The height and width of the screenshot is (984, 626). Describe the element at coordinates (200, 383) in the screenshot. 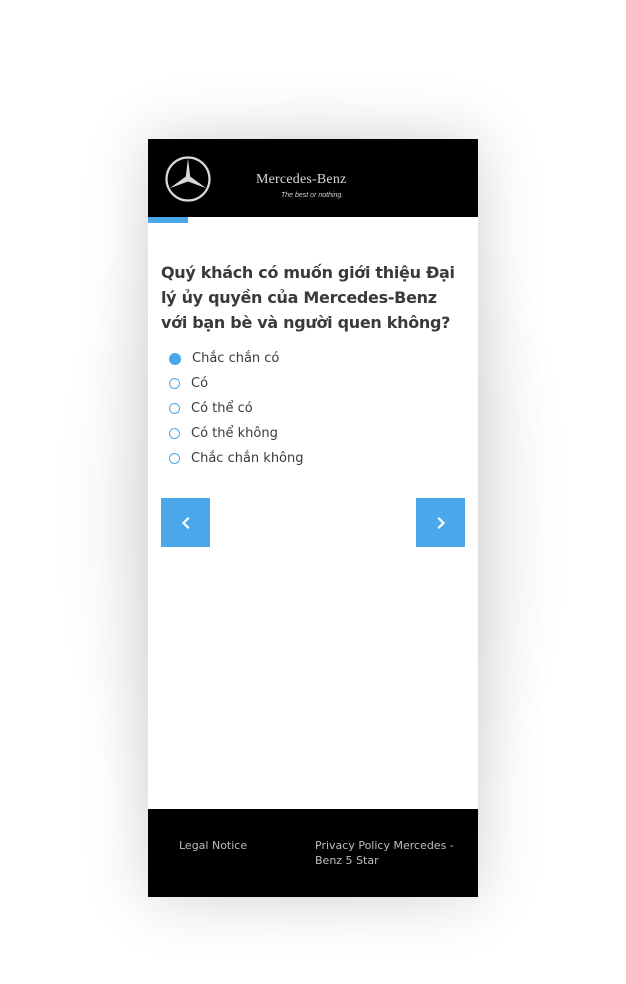

I see `option-label: Có` at that location.